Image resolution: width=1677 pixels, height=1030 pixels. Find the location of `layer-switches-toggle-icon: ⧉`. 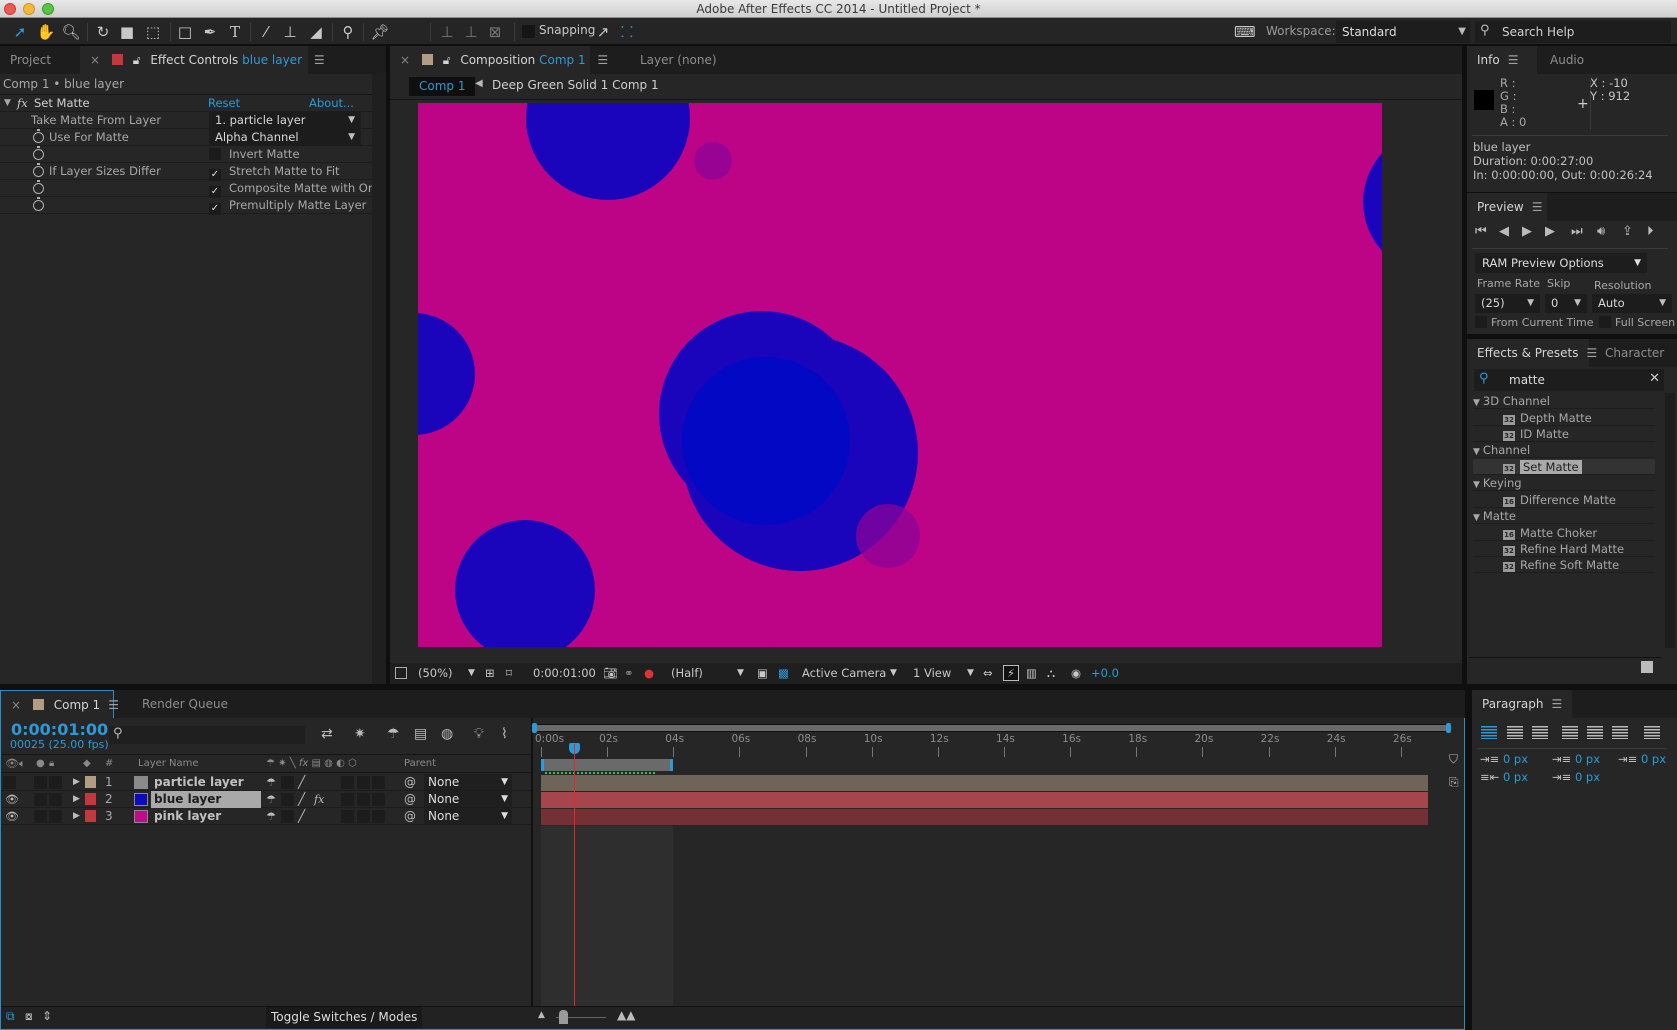

layer-switches-toggle-icon: ⧉ is located at coordinates (10, 1016).